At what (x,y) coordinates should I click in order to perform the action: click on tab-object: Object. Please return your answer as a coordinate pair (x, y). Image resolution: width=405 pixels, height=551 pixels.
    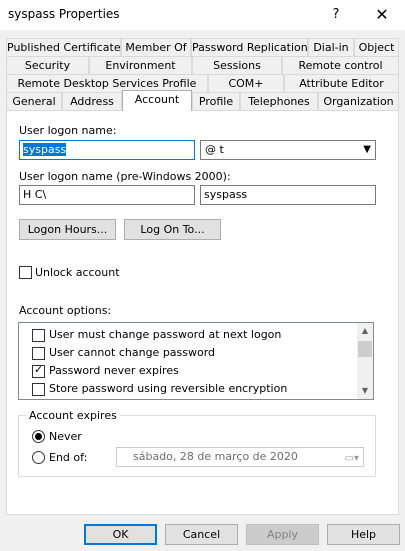
    Looking at the image, I should click on (376, 47).